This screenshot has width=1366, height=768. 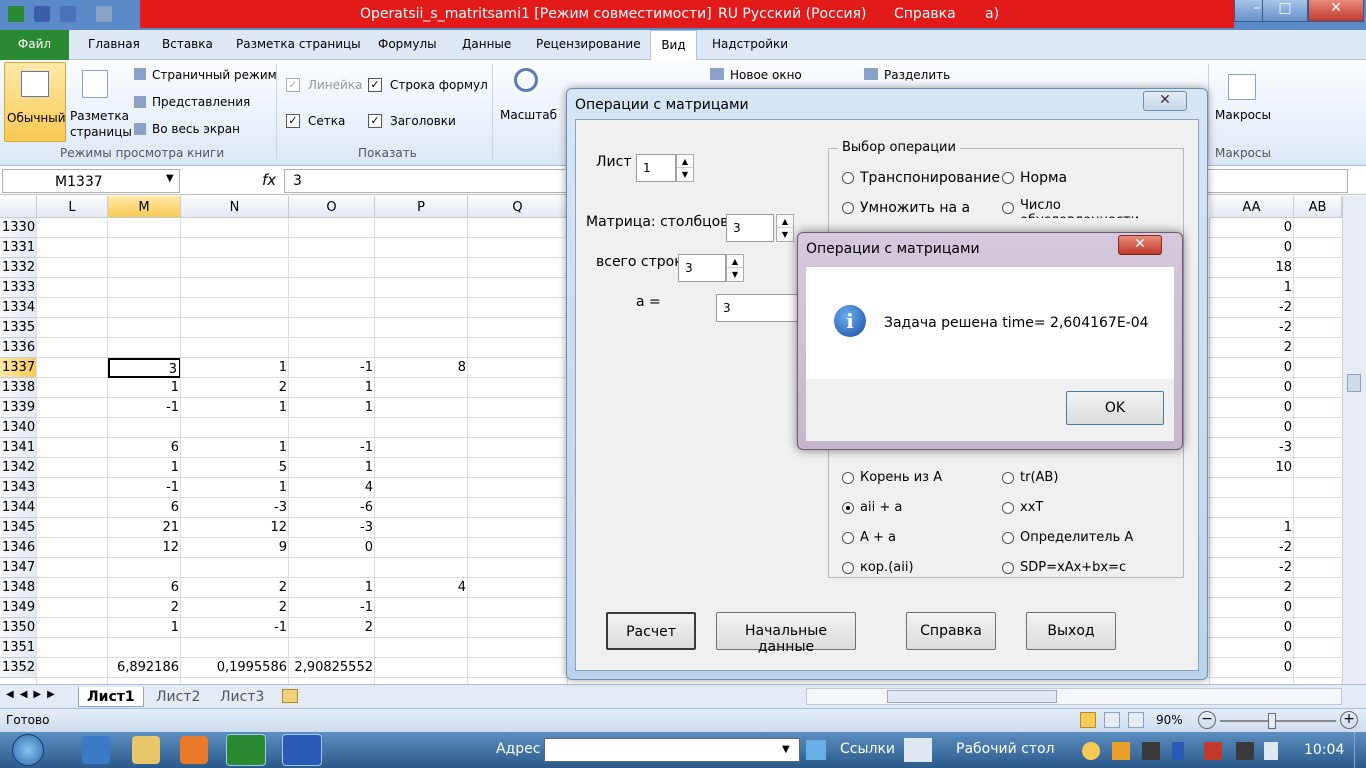 What do you see at coordinates (1245, 751) in the screenshot?
I see `power-icon` at bounding box center [1245, 751].